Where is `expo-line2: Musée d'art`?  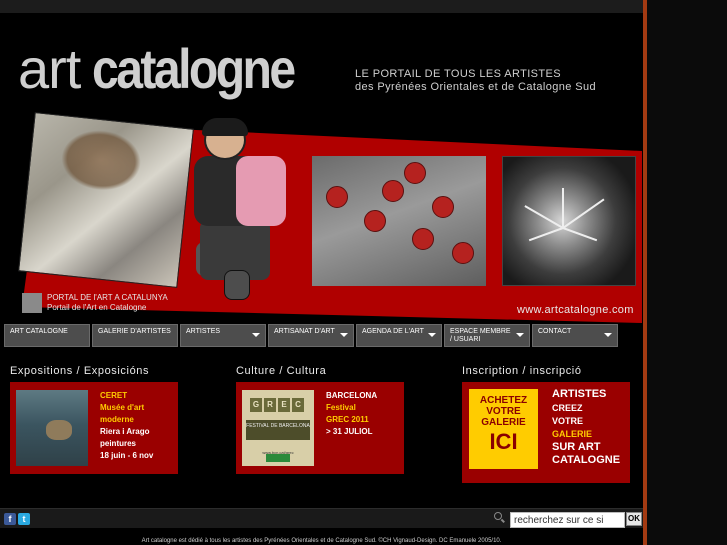
expo-line2: Musée d'art is located at coordinates (122, 407).